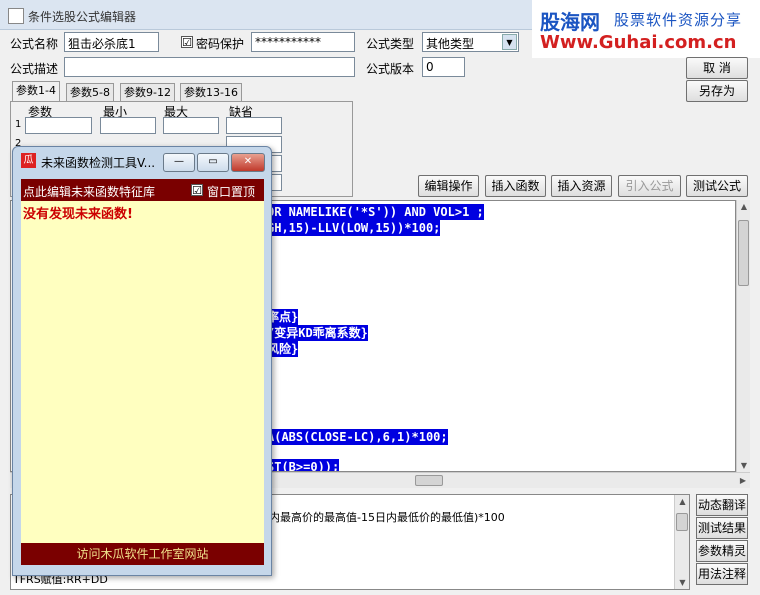 This screenshot has width=760, height=595. What do you see at coordinates (581, 186) in the screenshot?
I see `insert-resource-button: 插入资源` at bounding box center [581, 186].